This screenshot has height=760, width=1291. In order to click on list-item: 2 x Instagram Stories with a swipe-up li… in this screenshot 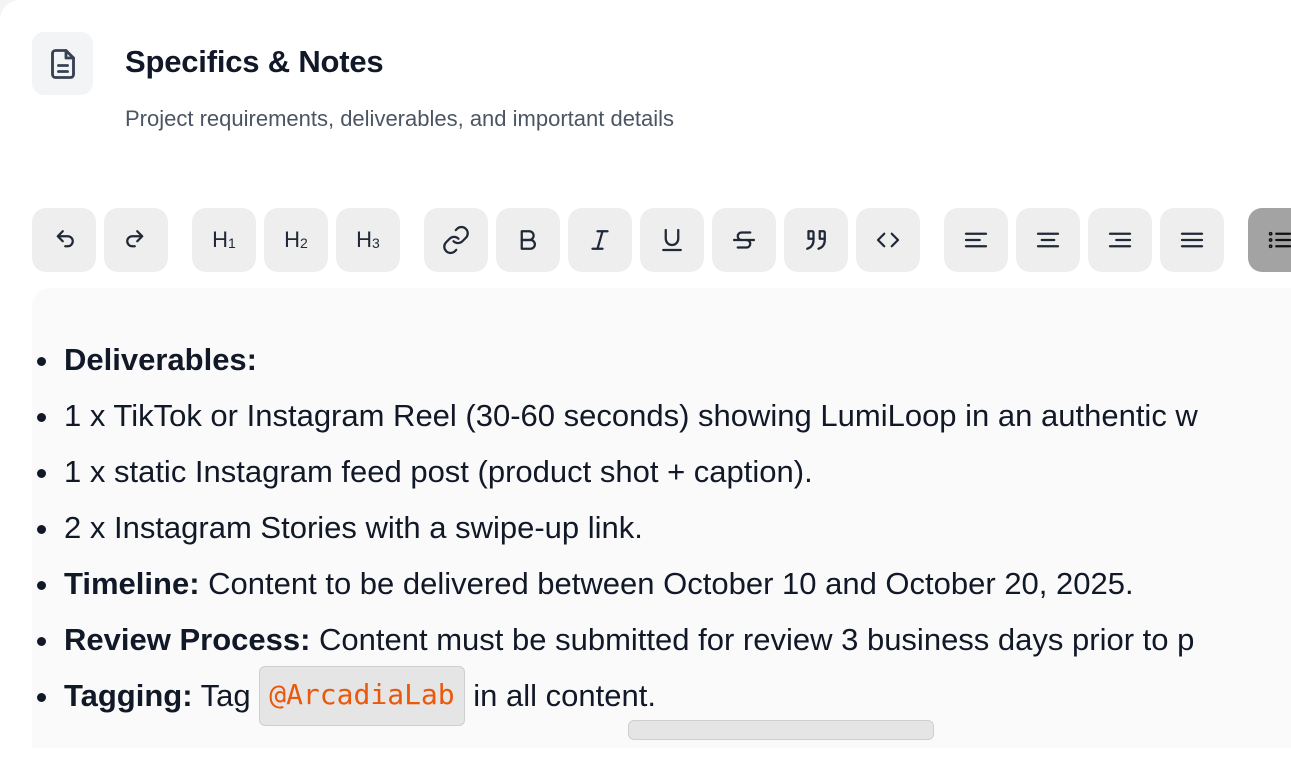, I will do `click(661, 524)`.